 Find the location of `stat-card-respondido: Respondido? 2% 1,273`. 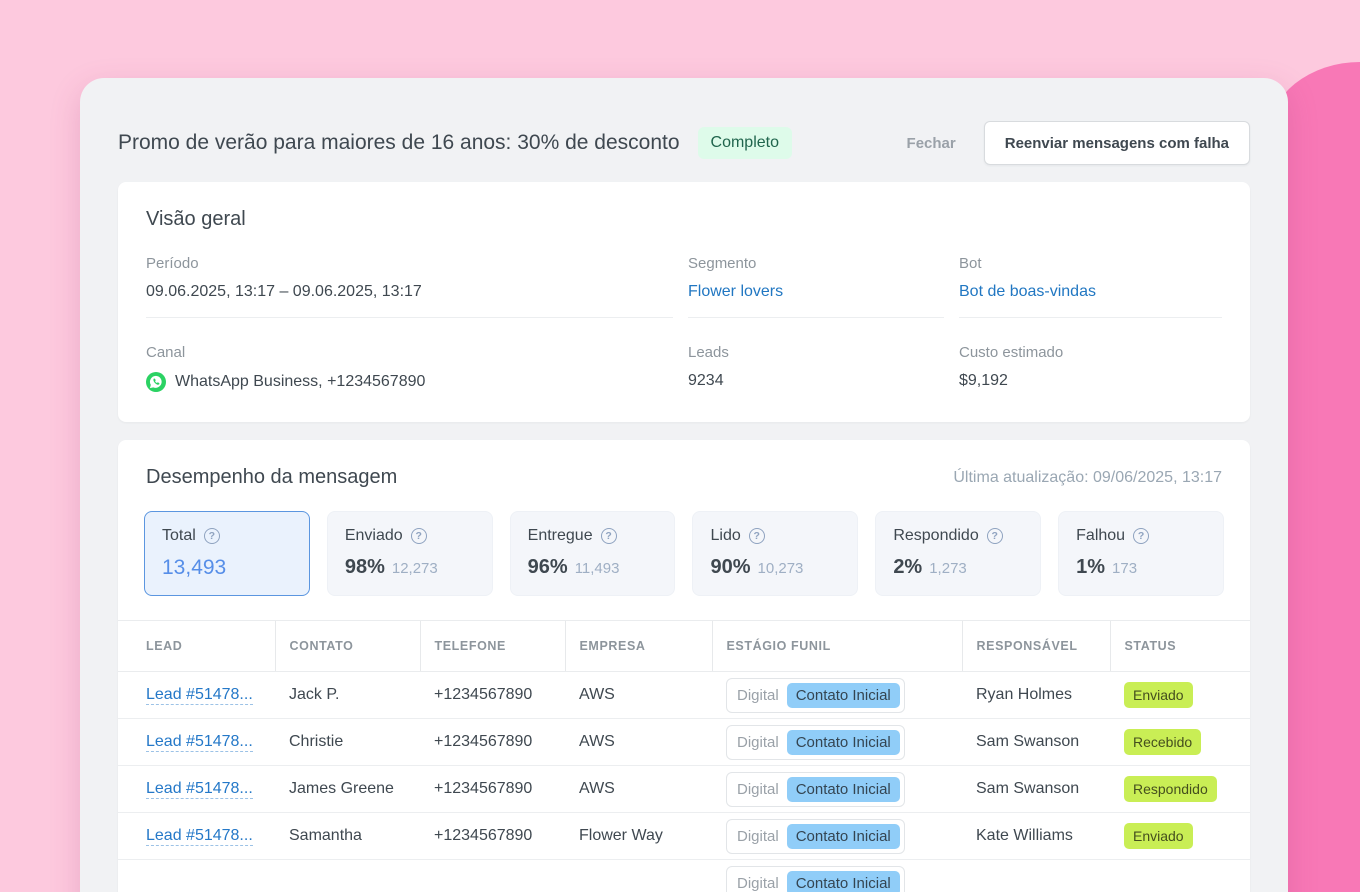

stat-card-respondido: Respondido? 2% 1,273 is located at coordinates (958, 553).